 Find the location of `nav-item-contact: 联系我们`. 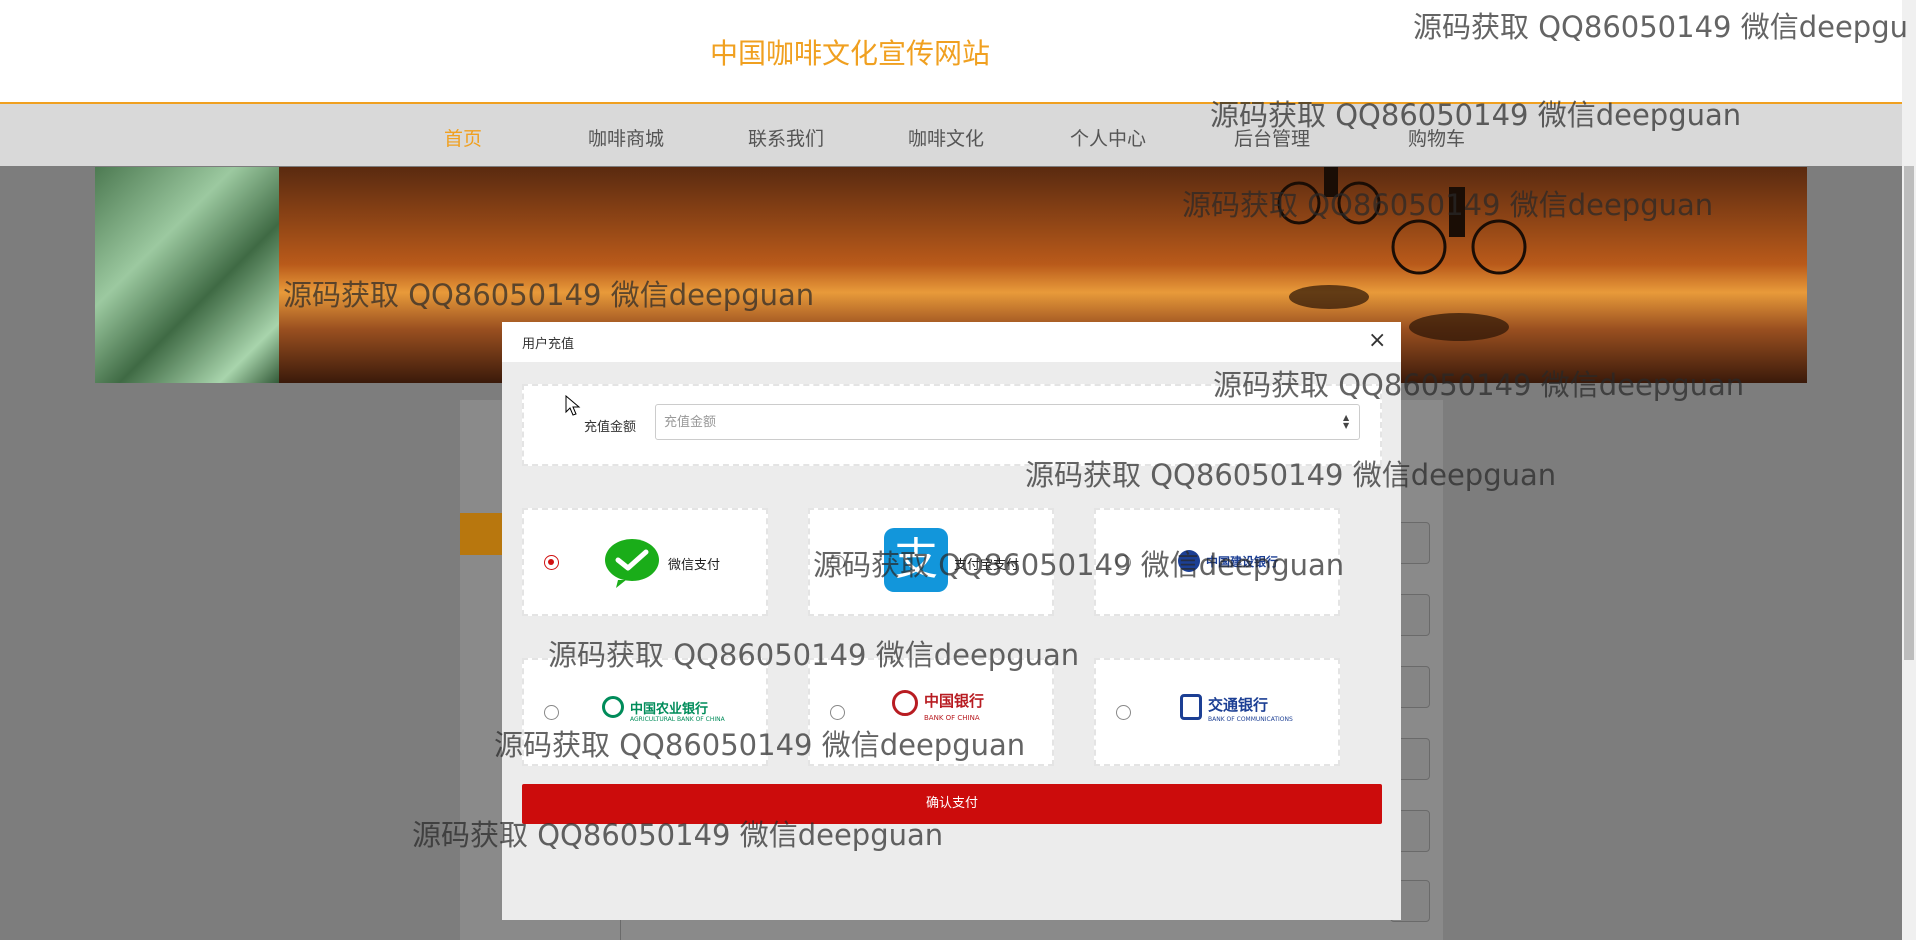

nav-item-contact: 联系我们 is located at coordinates (786, 137).